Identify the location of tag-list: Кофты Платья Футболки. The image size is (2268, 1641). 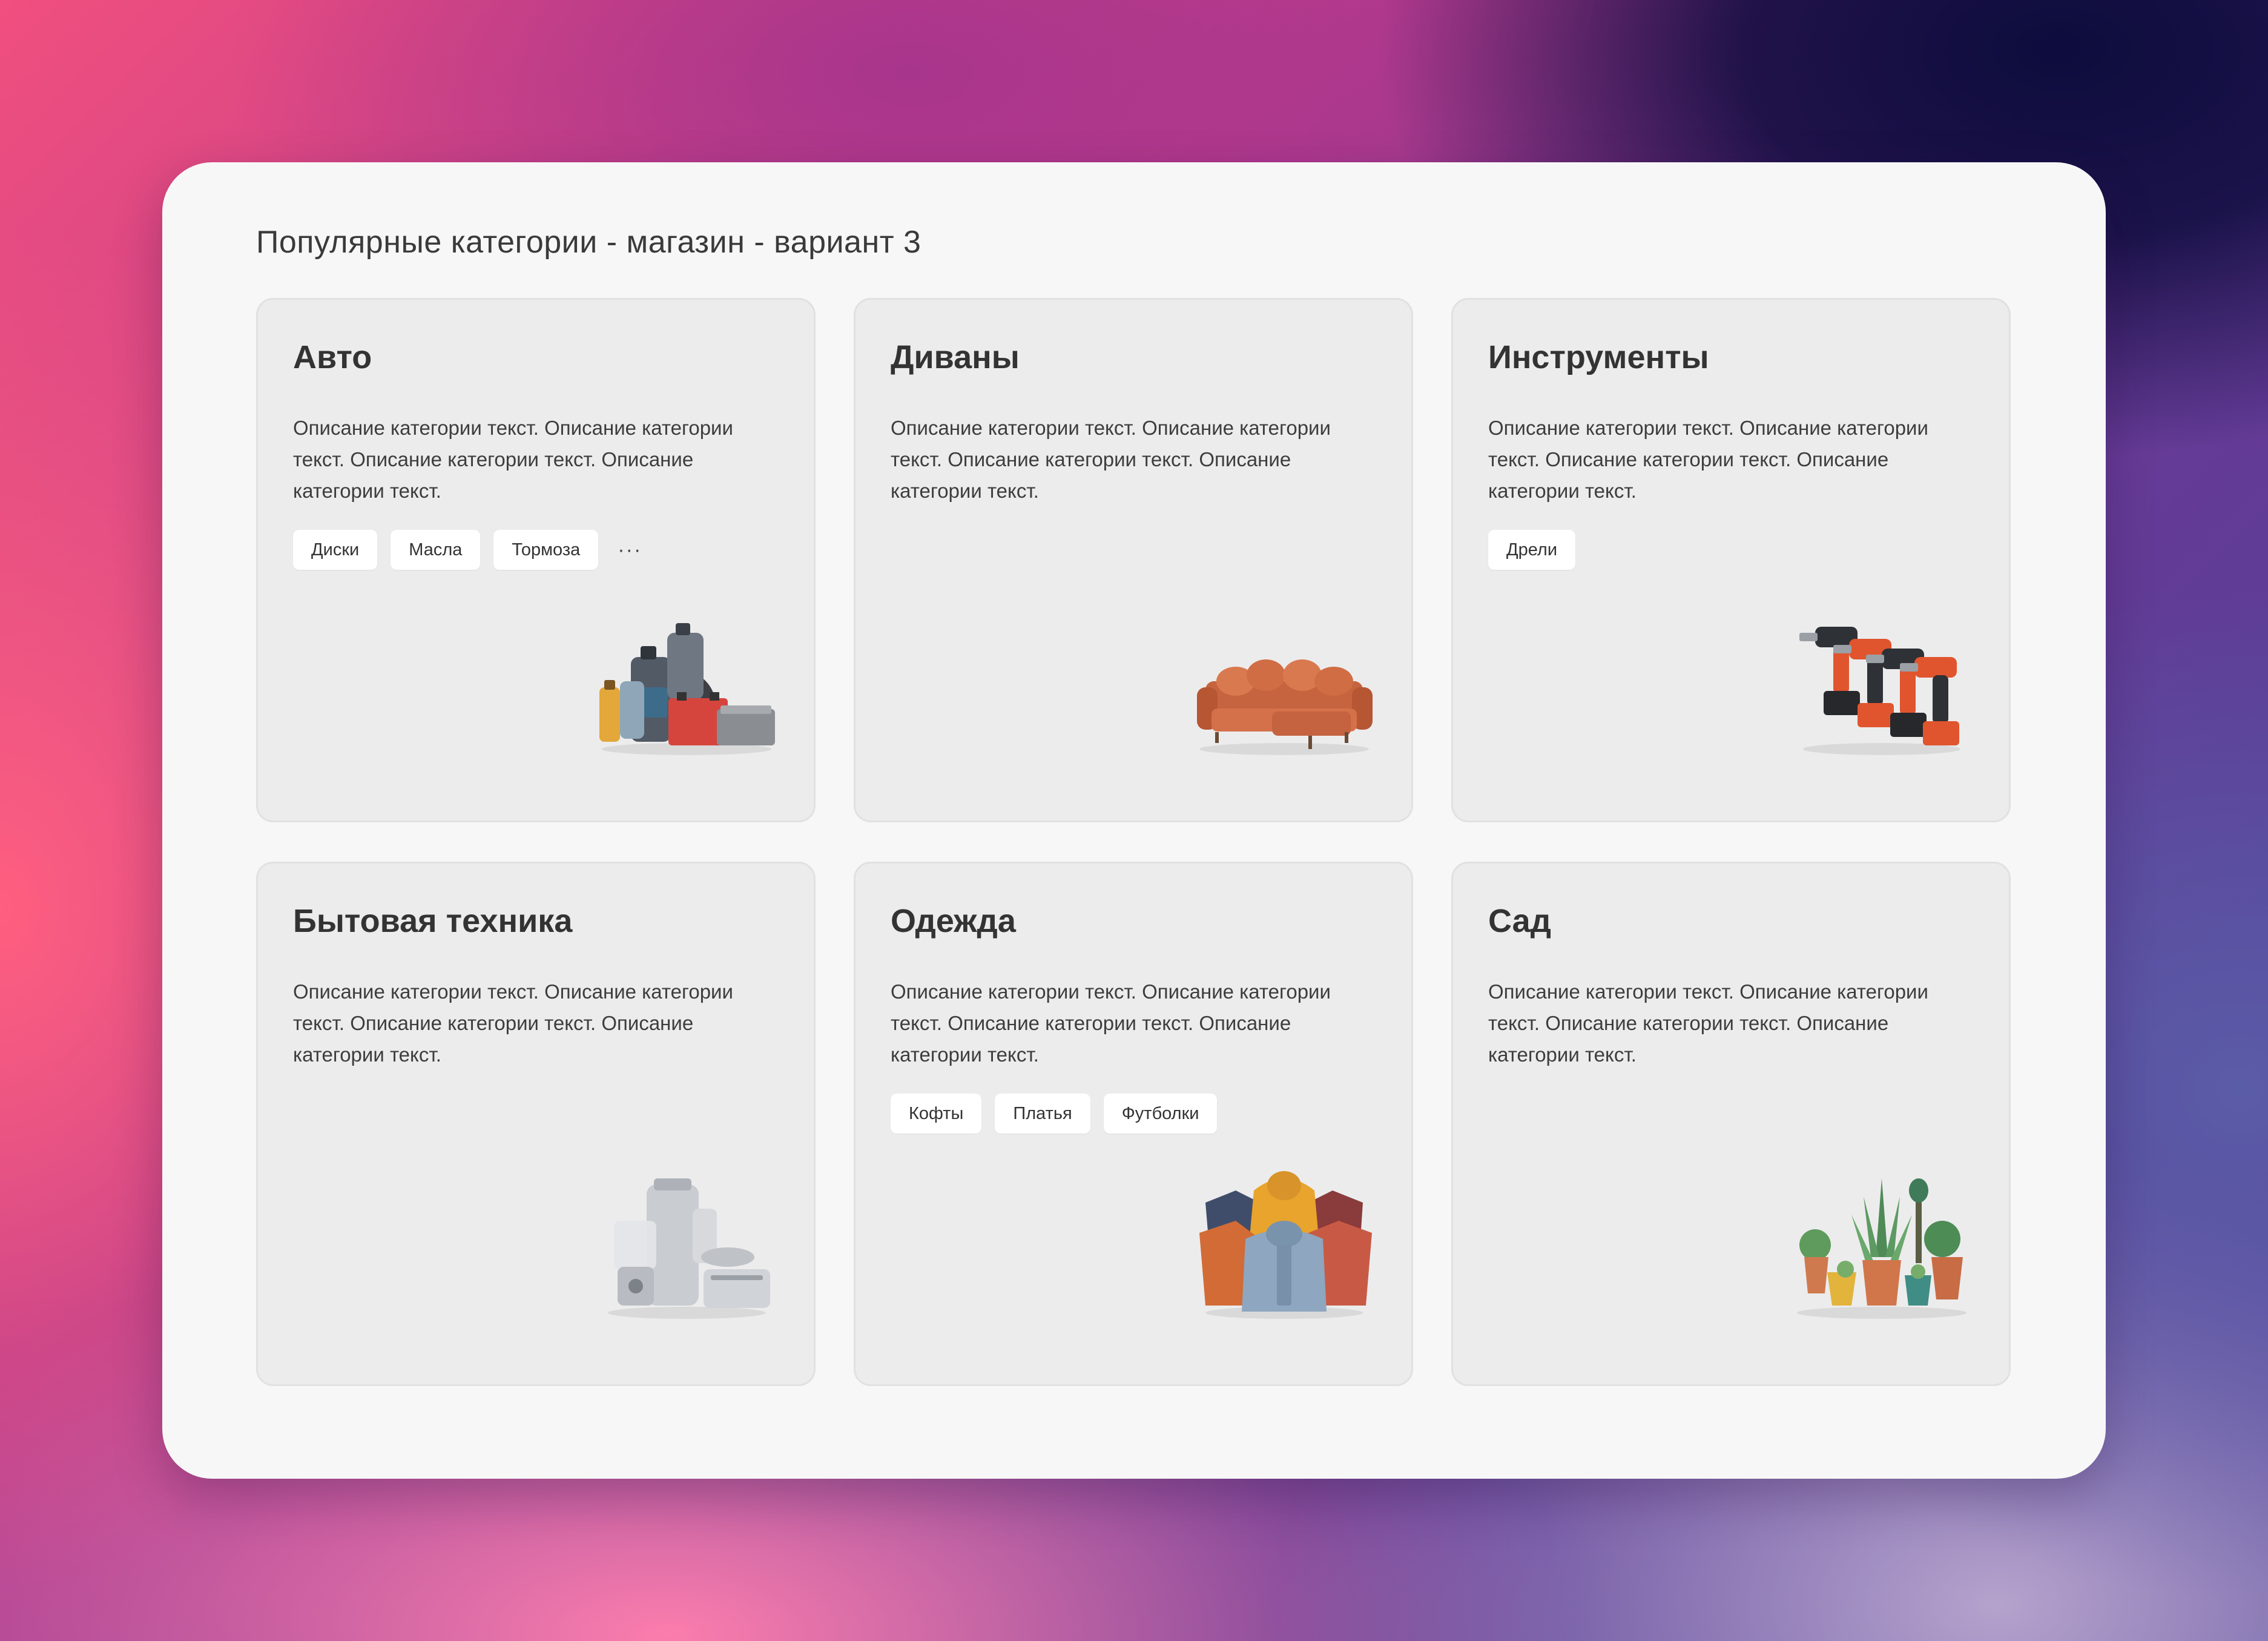
(1055, 1114).